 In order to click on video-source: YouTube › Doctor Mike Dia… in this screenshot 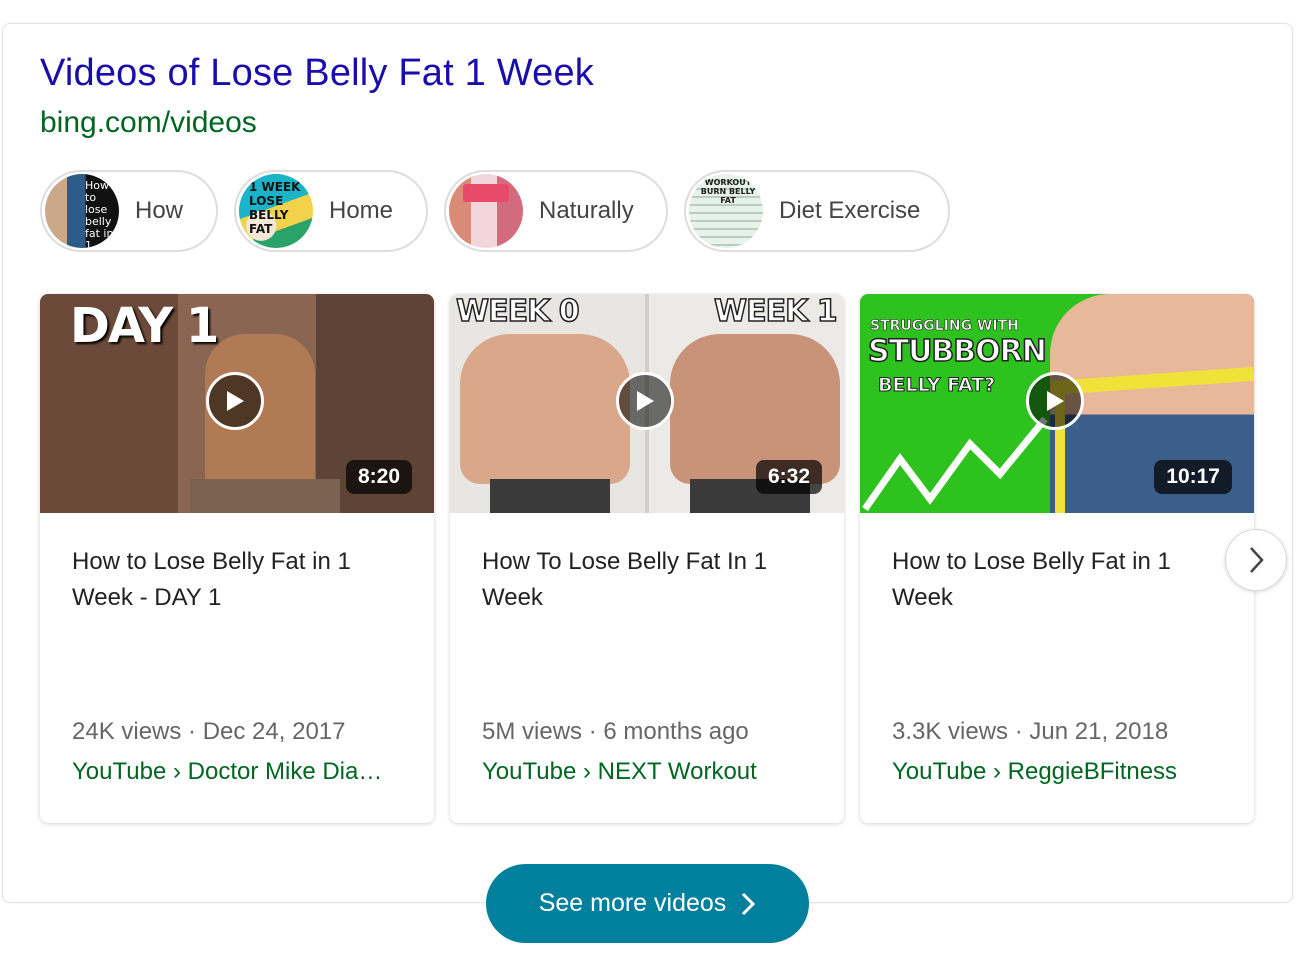, I will do `click(242, 772)`.